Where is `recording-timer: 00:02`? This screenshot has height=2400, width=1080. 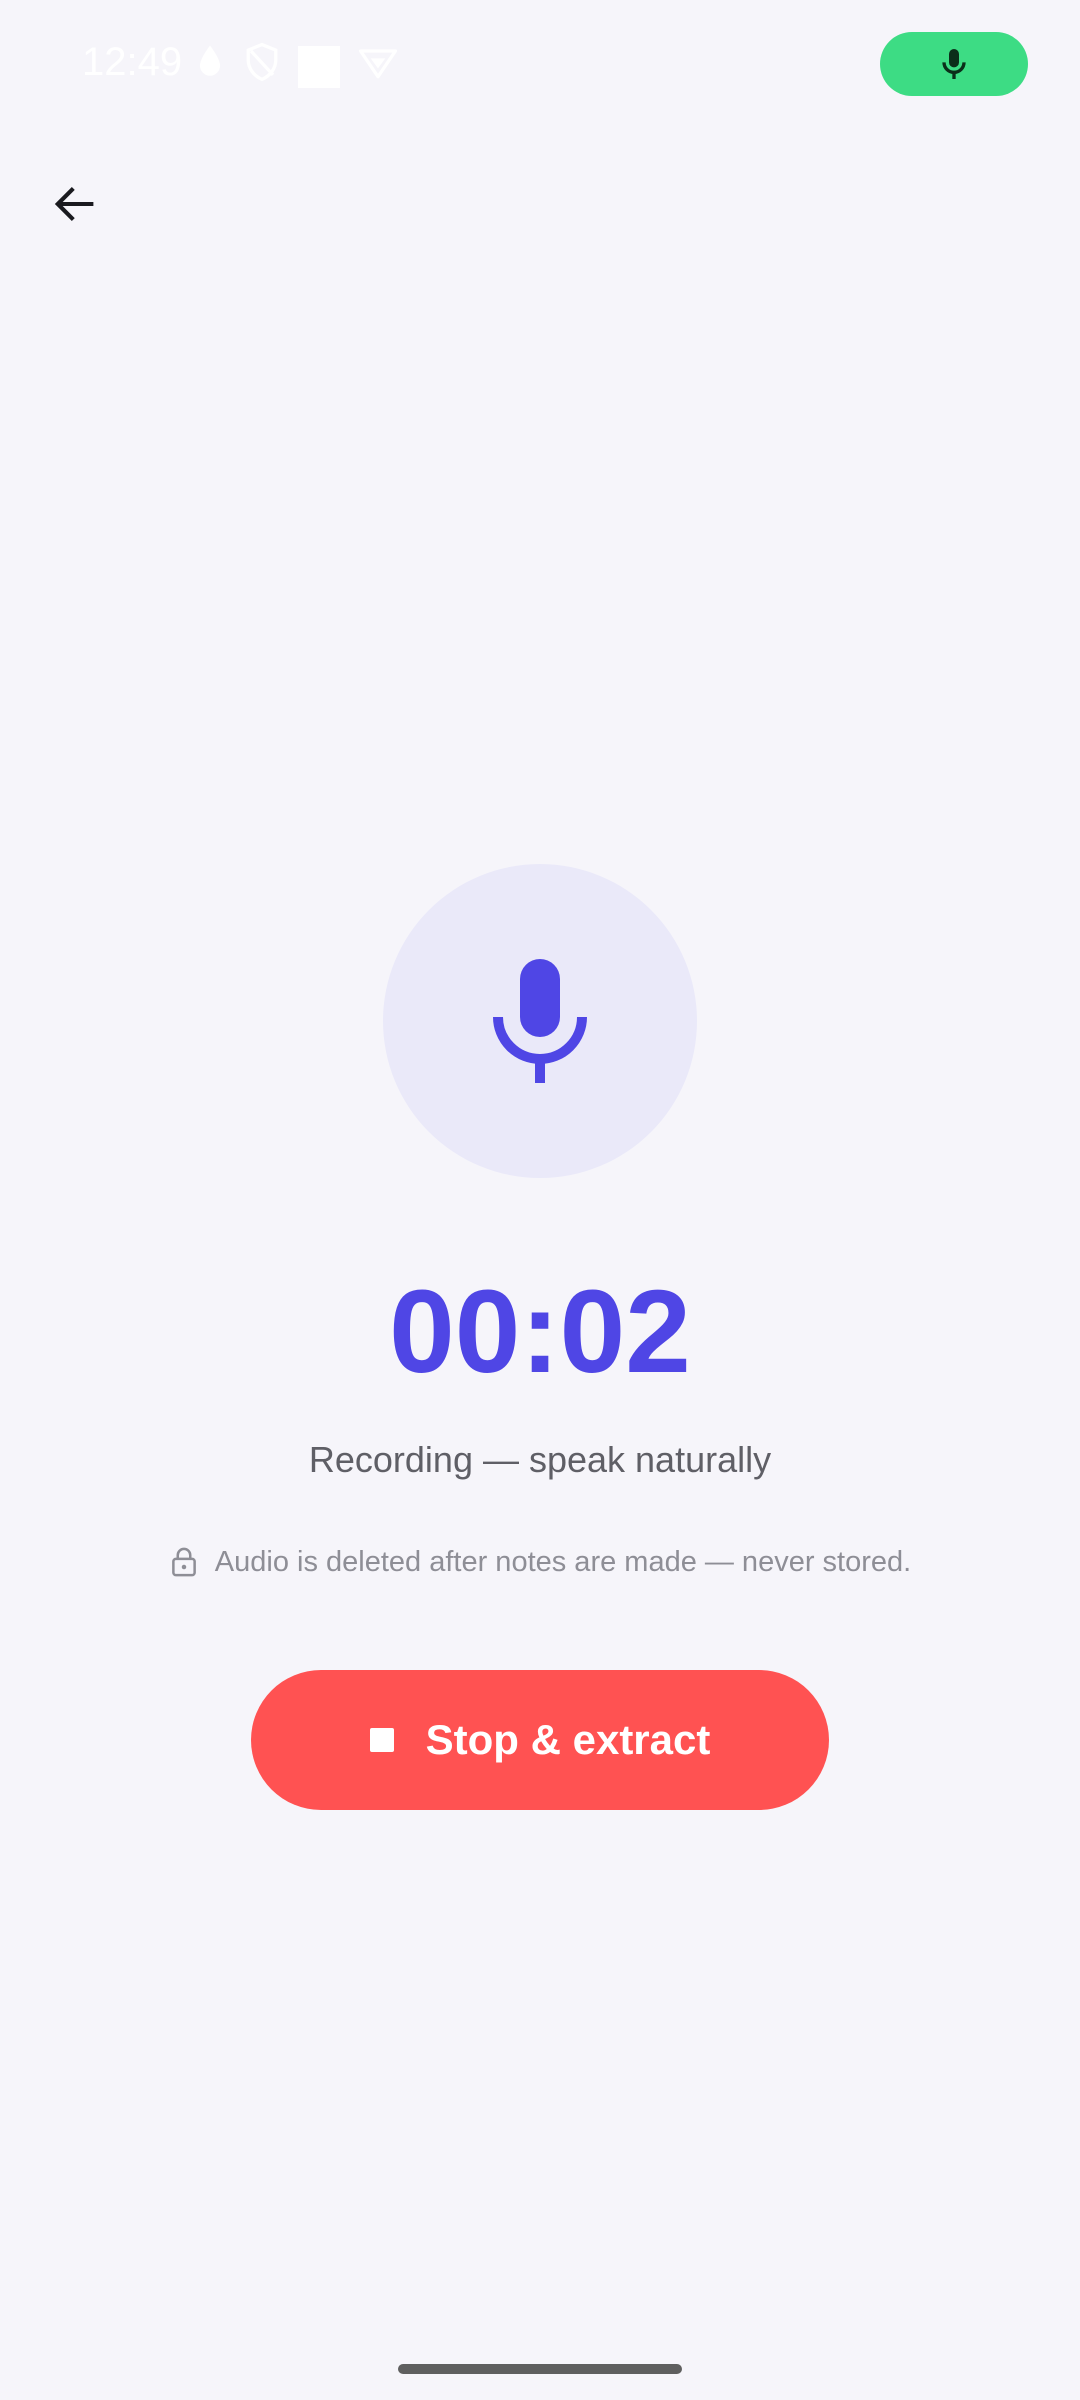 recording-timer: 00:02 is located at coordinates (540, 1332).